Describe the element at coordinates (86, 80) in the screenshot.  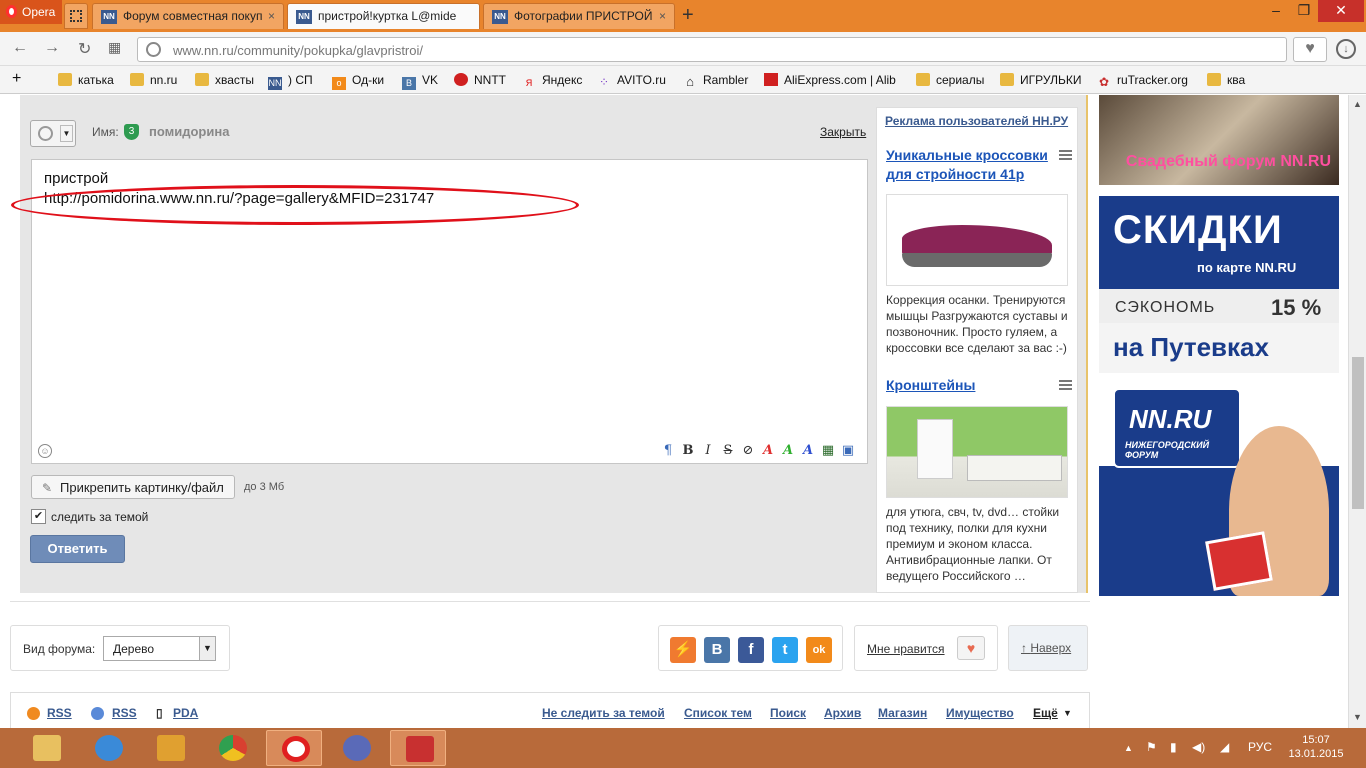
I see `bookmark-item: катька` at that location.